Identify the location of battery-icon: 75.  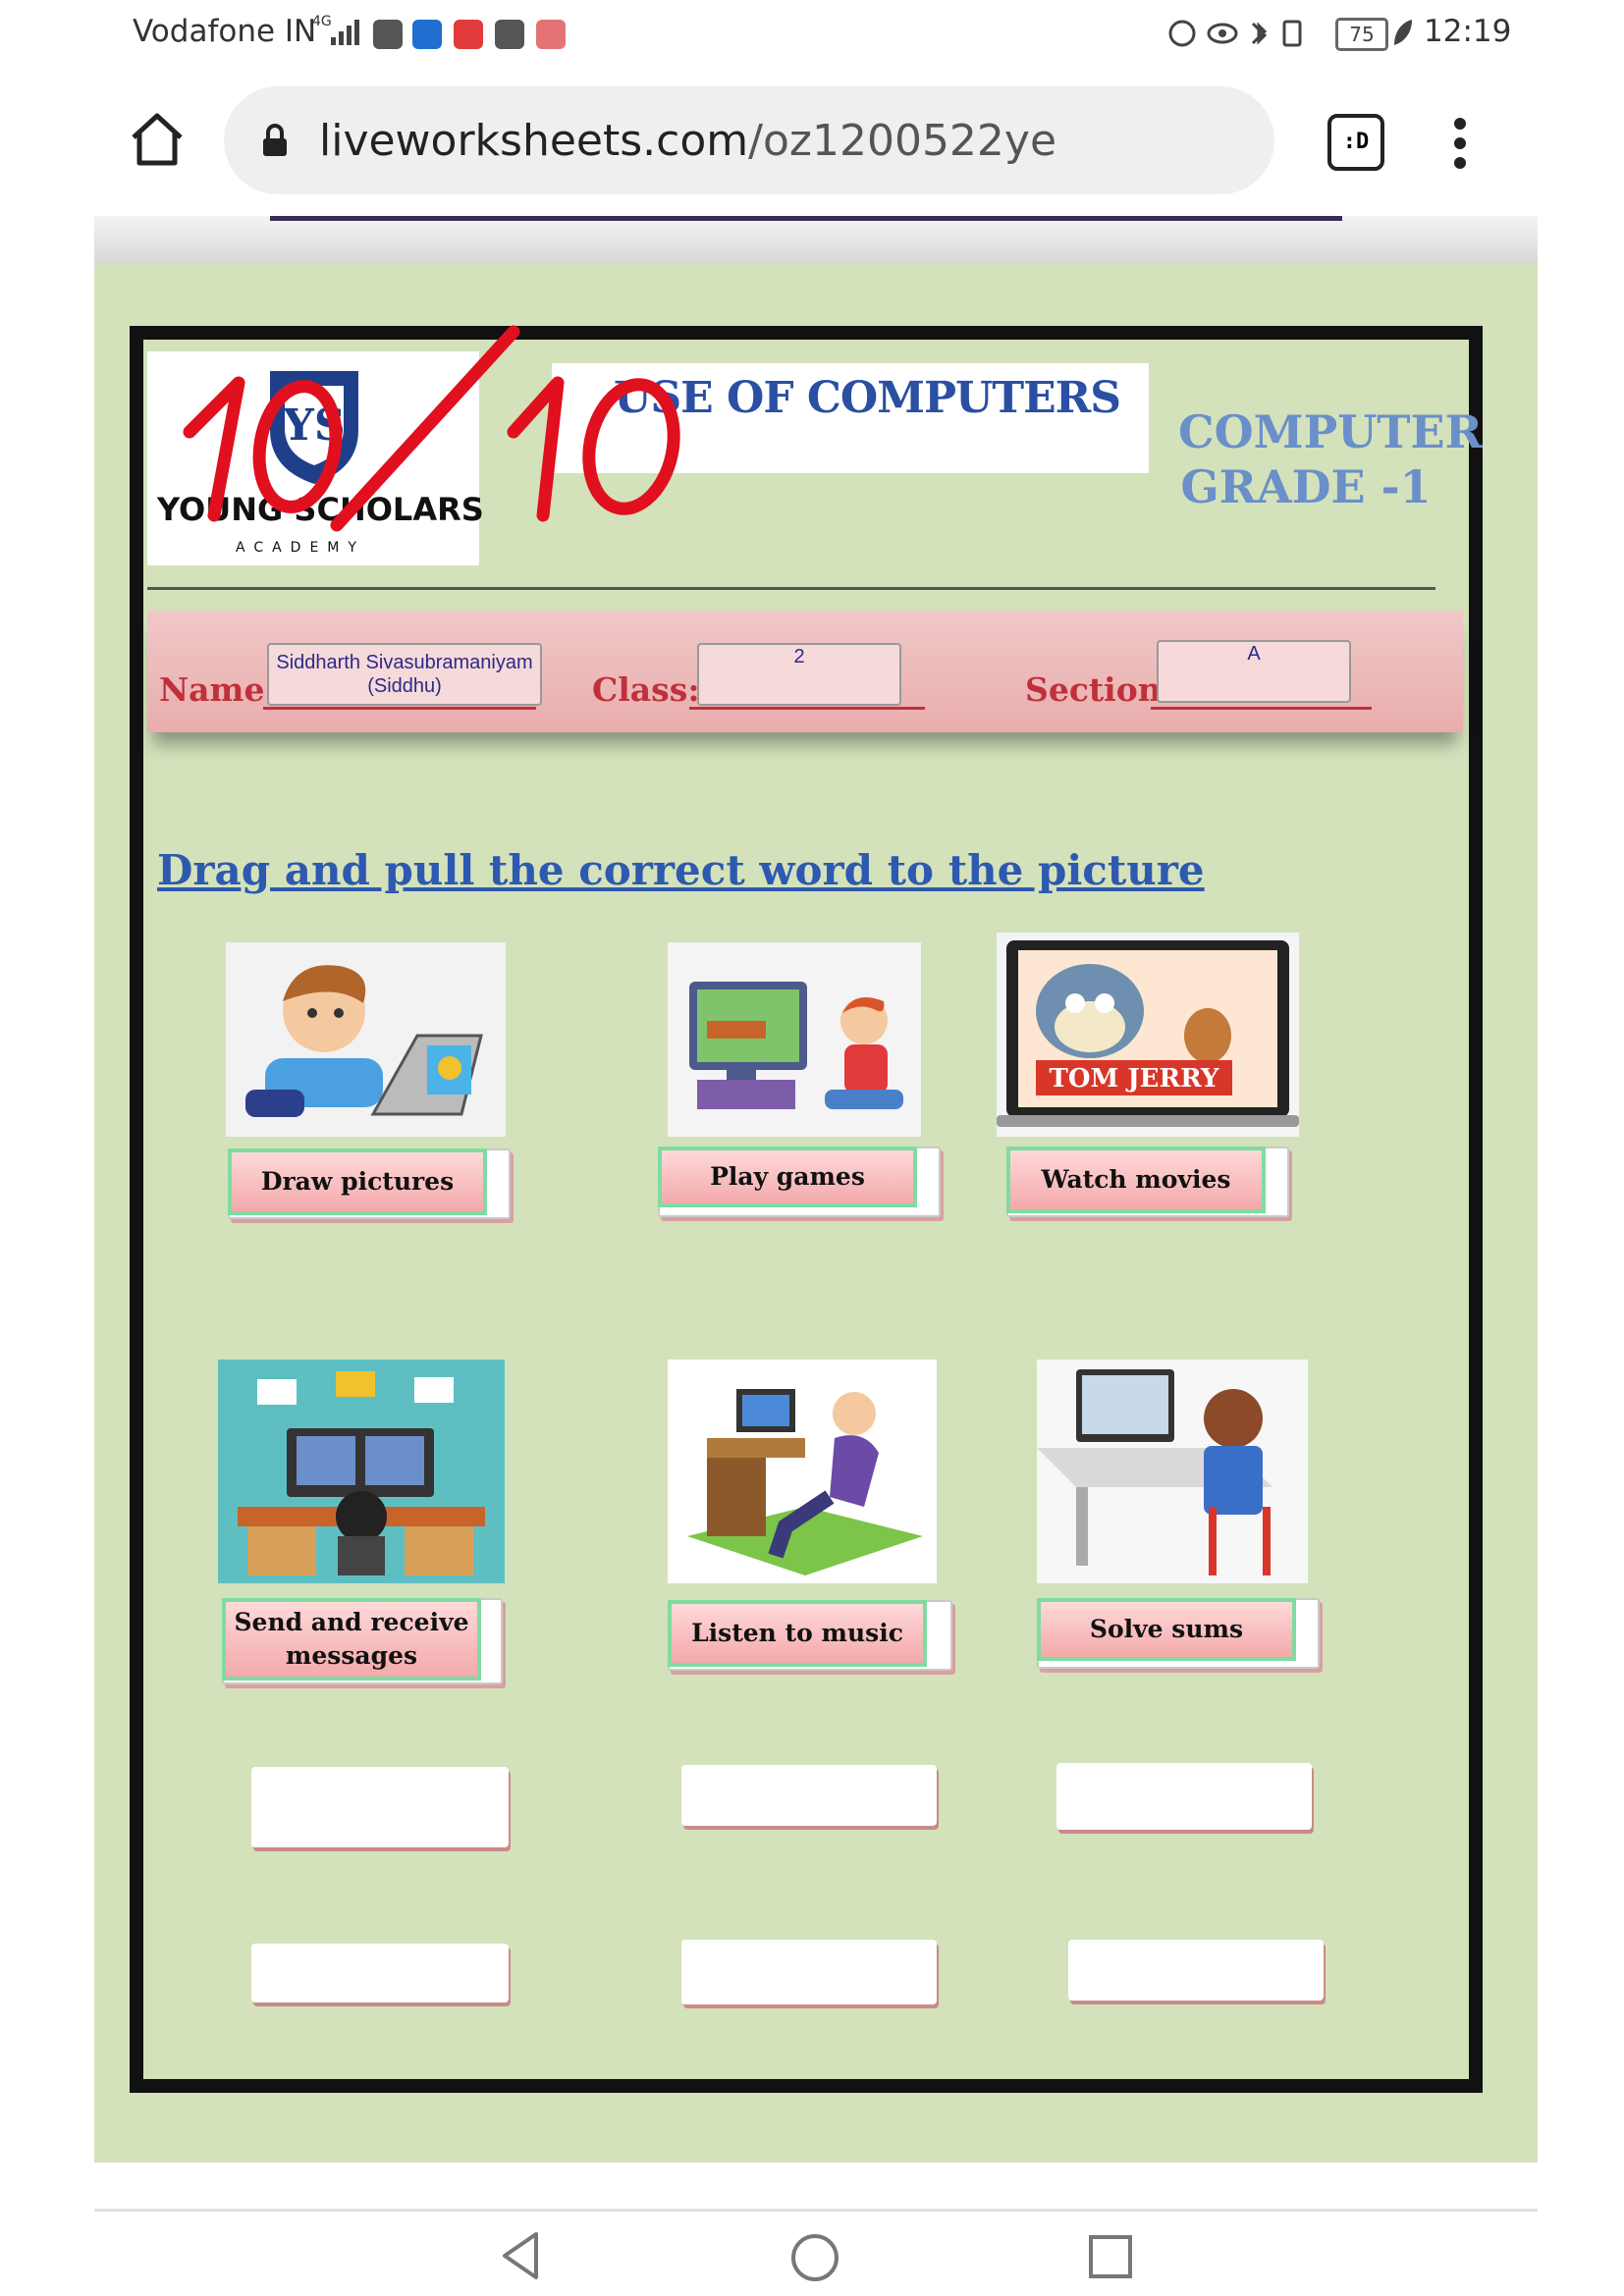
(1361, 34).